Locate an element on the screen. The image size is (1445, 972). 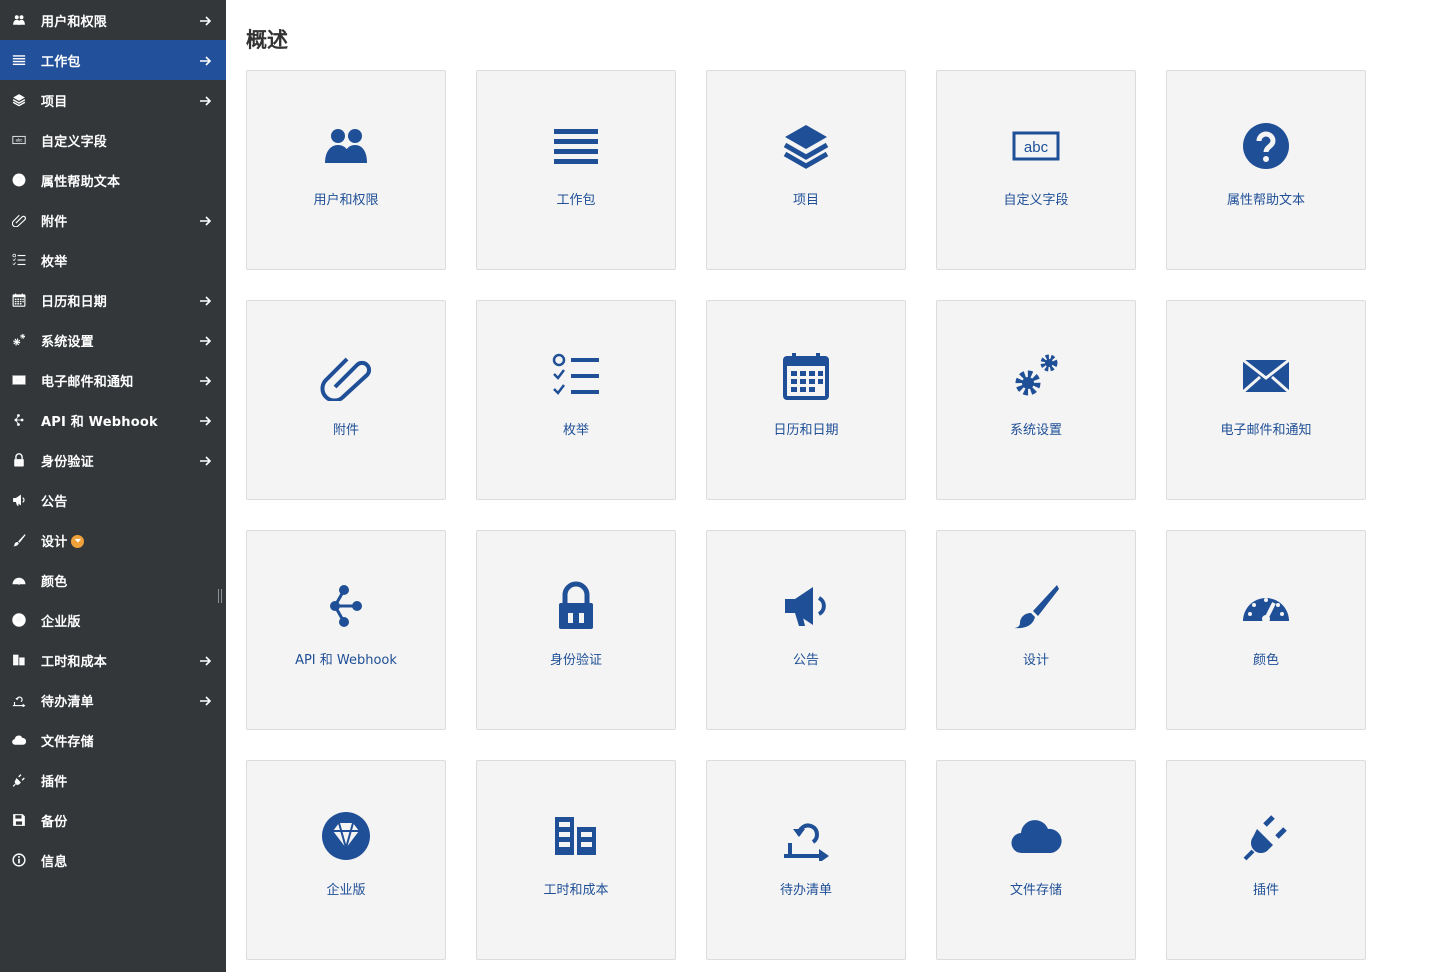
tile-colors: 颜色 is located at coordinates (1266, 630).